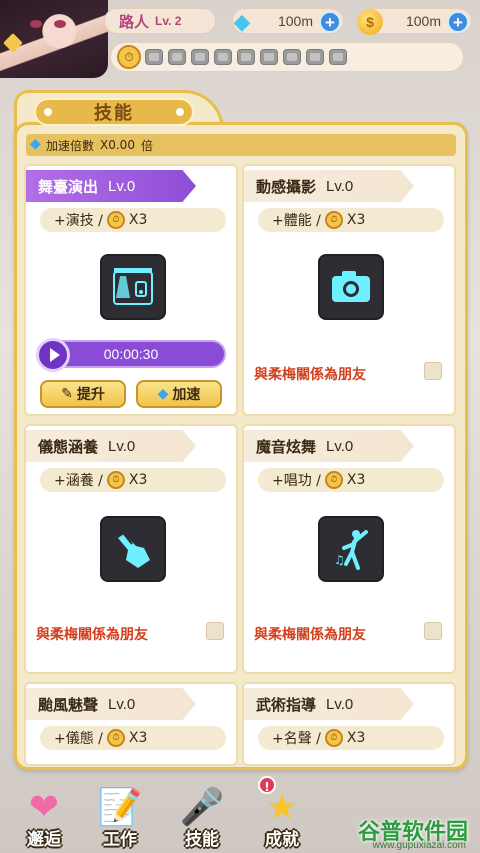  I want to click on skill-card-typhoon-voice: 颱風魅聲 Lv.0 +儀態 / ⏱ X3, so click(131, 724).